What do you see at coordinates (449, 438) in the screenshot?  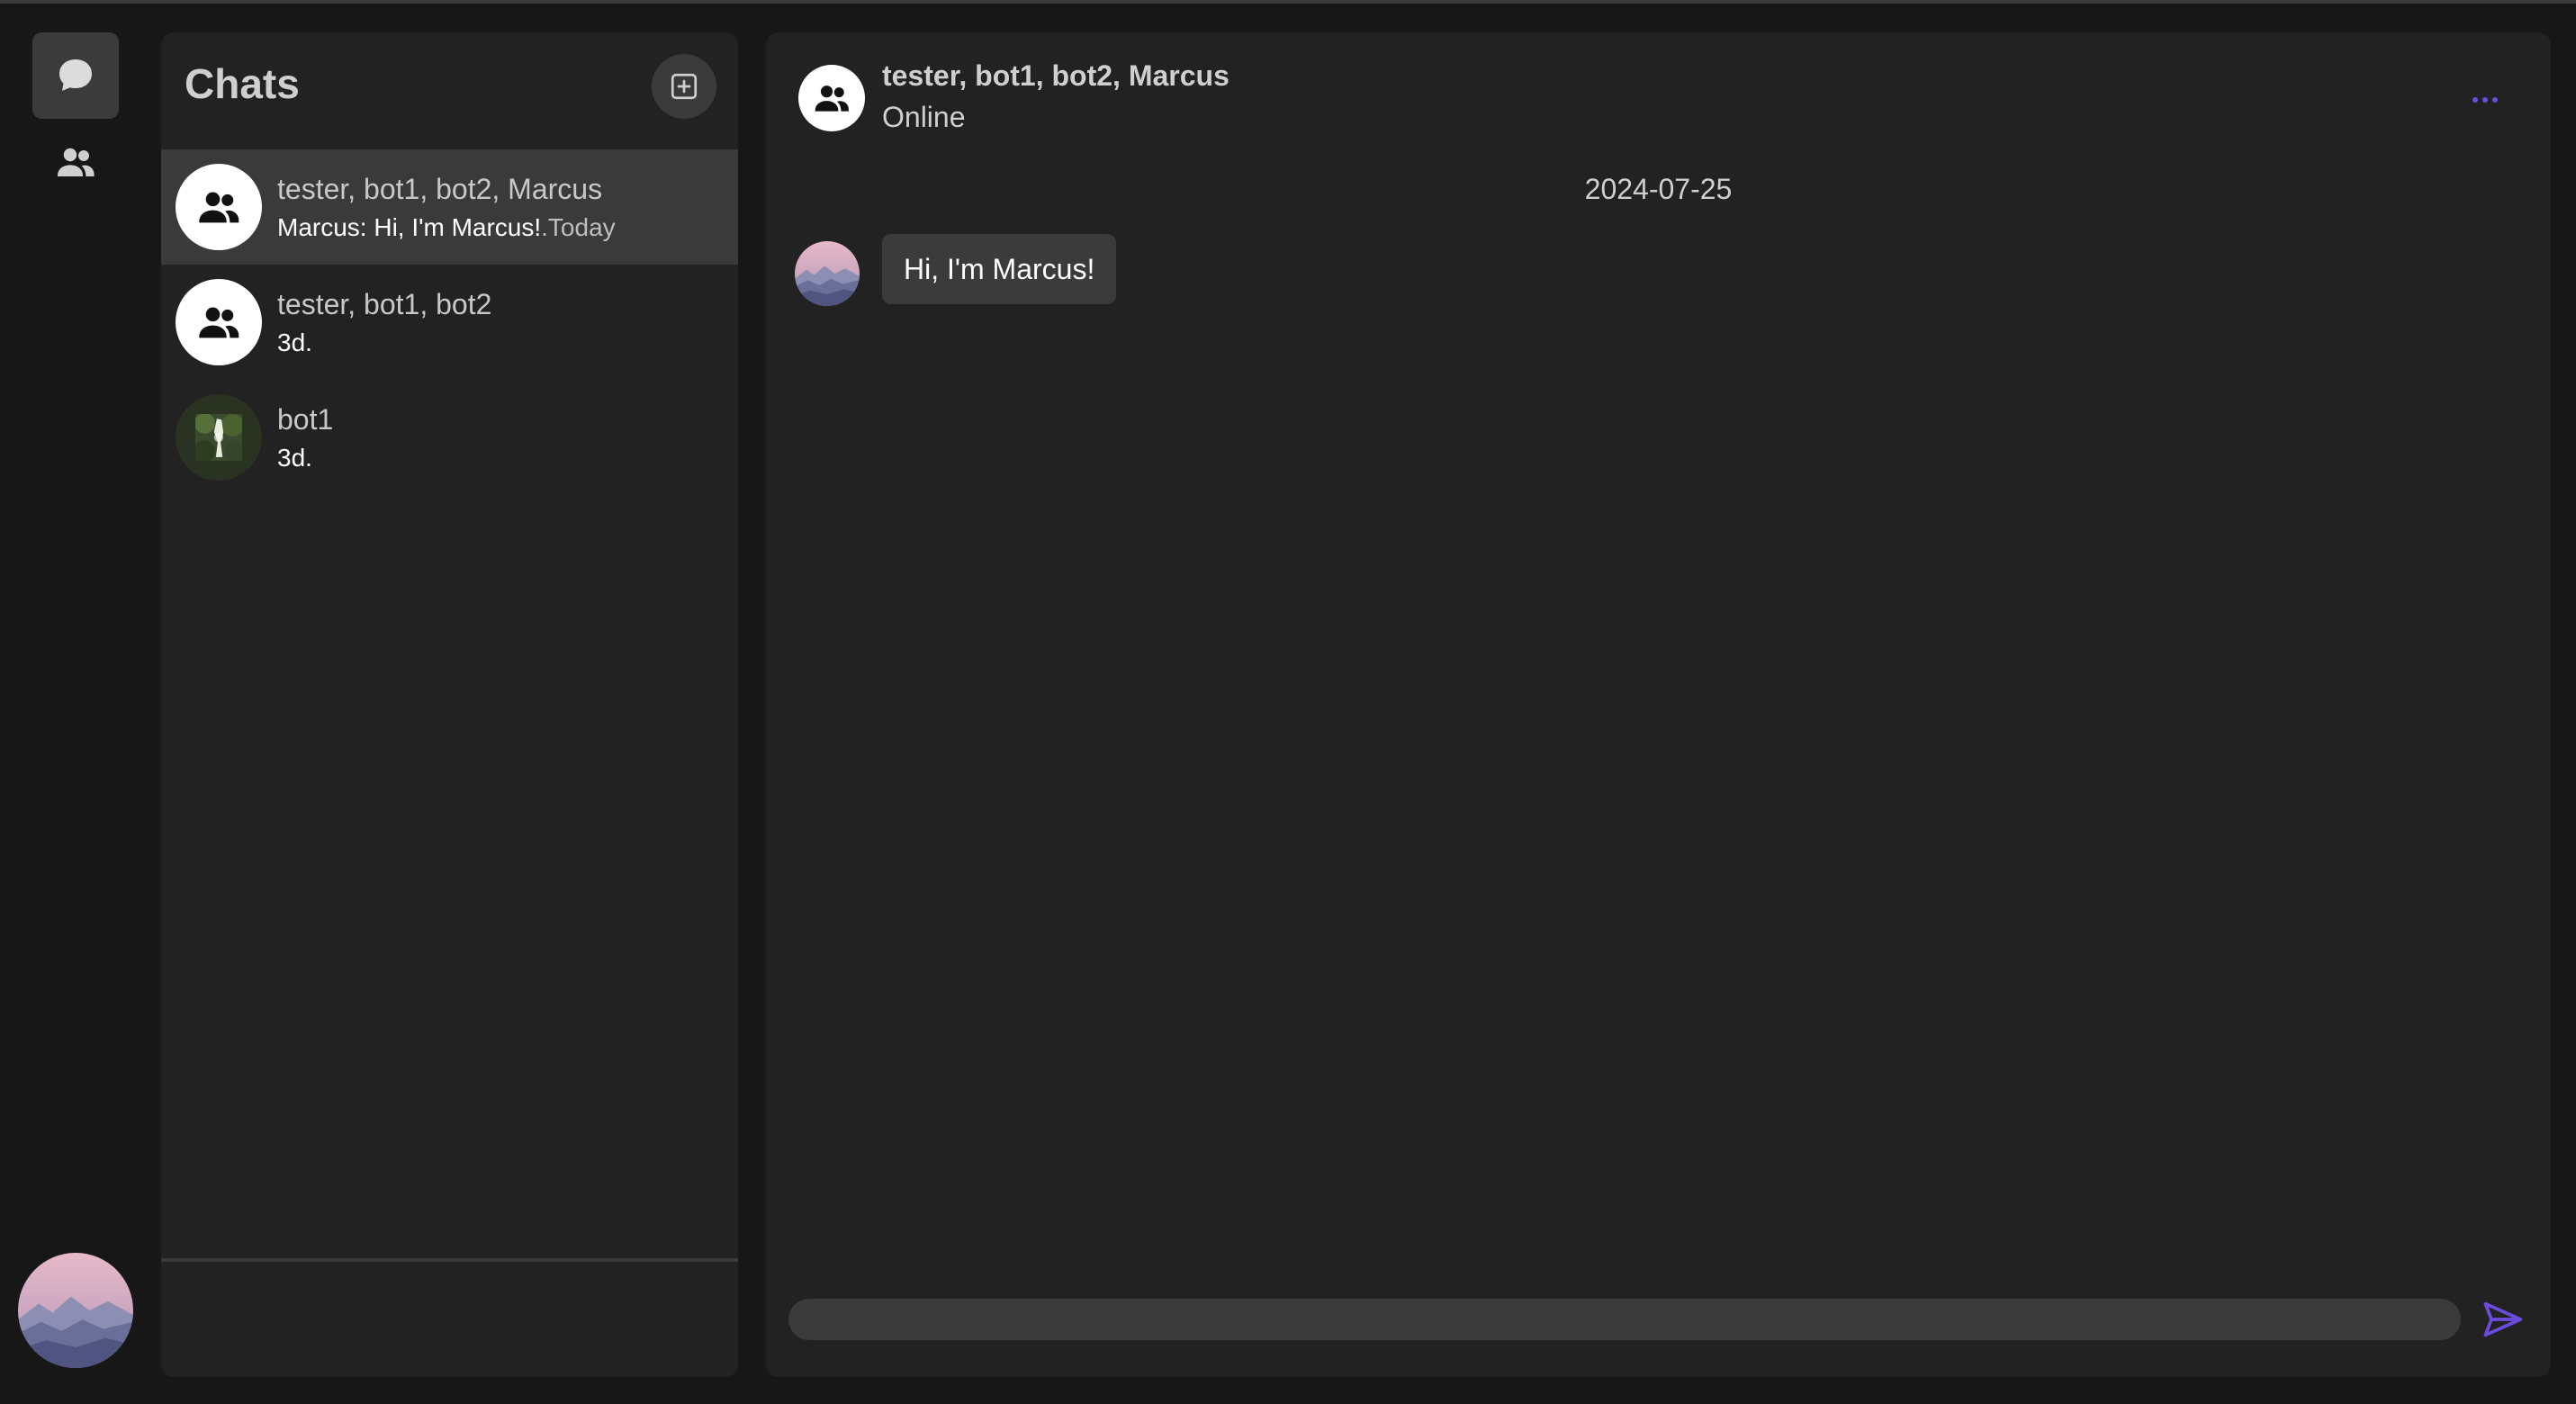 I see `chat-list-item: bot1 3d.` at bounding box center [449, 438].